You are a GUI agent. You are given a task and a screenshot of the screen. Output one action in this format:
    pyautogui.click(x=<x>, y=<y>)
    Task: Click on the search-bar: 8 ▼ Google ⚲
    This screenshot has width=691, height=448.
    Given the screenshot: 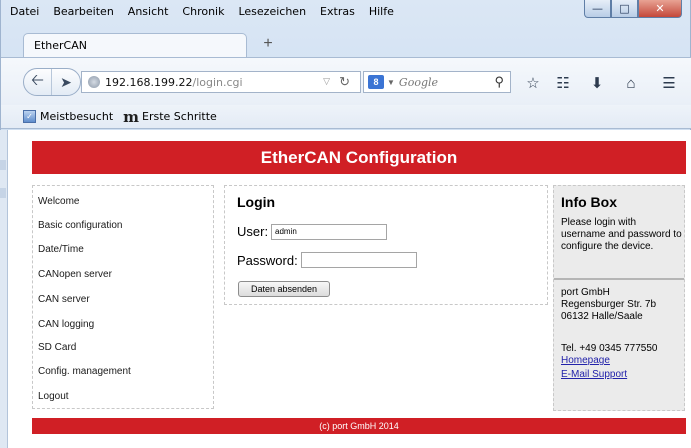 What is the action you would take?
    pyautogui.click(x=437, y=82)
    